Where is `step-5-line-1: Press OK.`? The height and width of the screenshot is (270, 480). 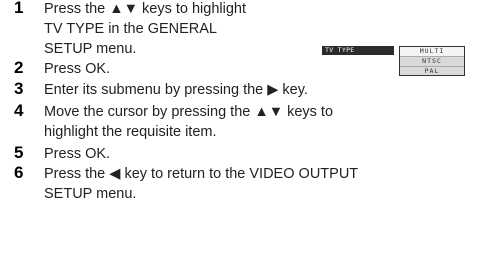
step-5-line-1: Press OK. is located at coordinates (77, 154).